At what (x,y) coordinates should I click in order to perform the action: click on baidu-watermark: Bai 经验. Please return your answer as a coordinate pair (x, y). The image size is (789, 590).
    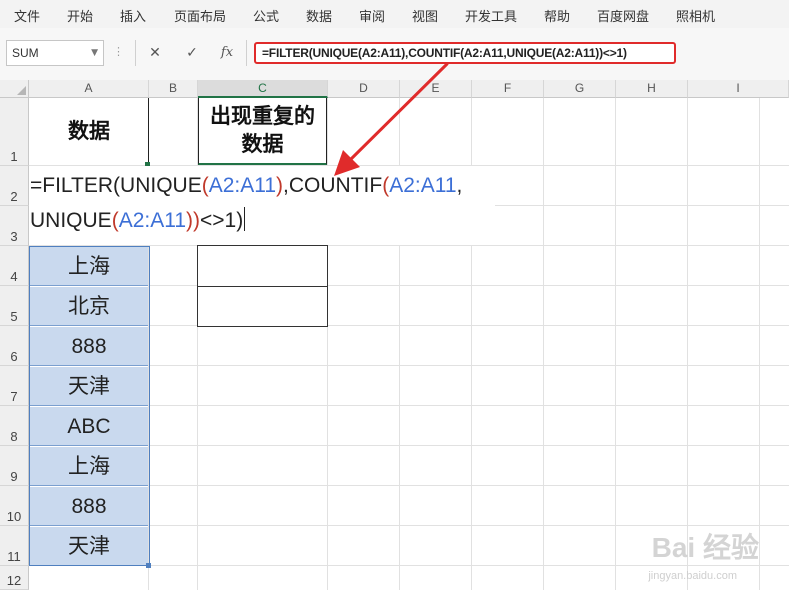
    Looking at the image, I should click on (705, 547).